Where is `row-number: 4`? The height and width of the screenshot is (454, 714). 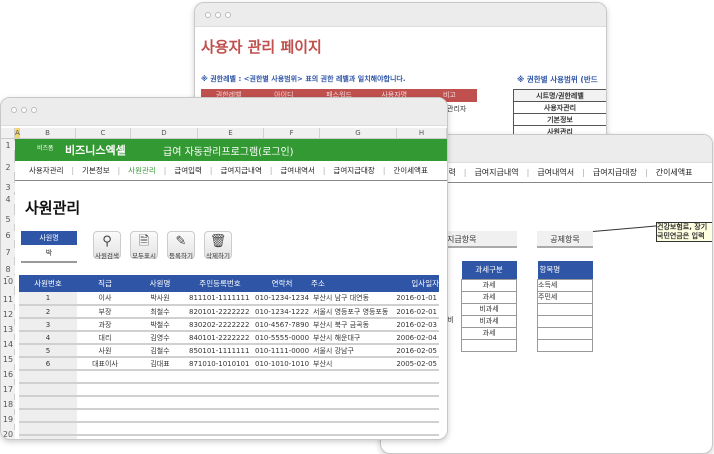 row-number: 4 is located at coordinates (8, 199).